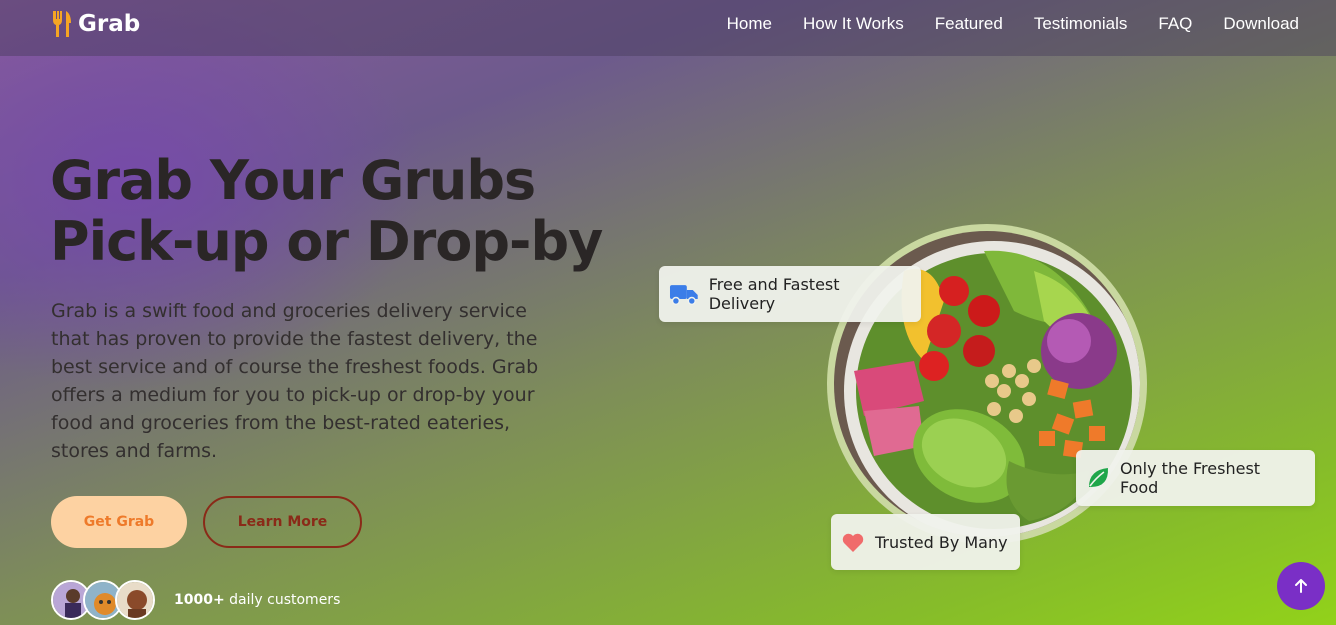 This screenshot has height=625, width=1336. Describe the element at coordinates (1175, 24) in the screenshot. I see `nav-faq: FAQ` at that location.